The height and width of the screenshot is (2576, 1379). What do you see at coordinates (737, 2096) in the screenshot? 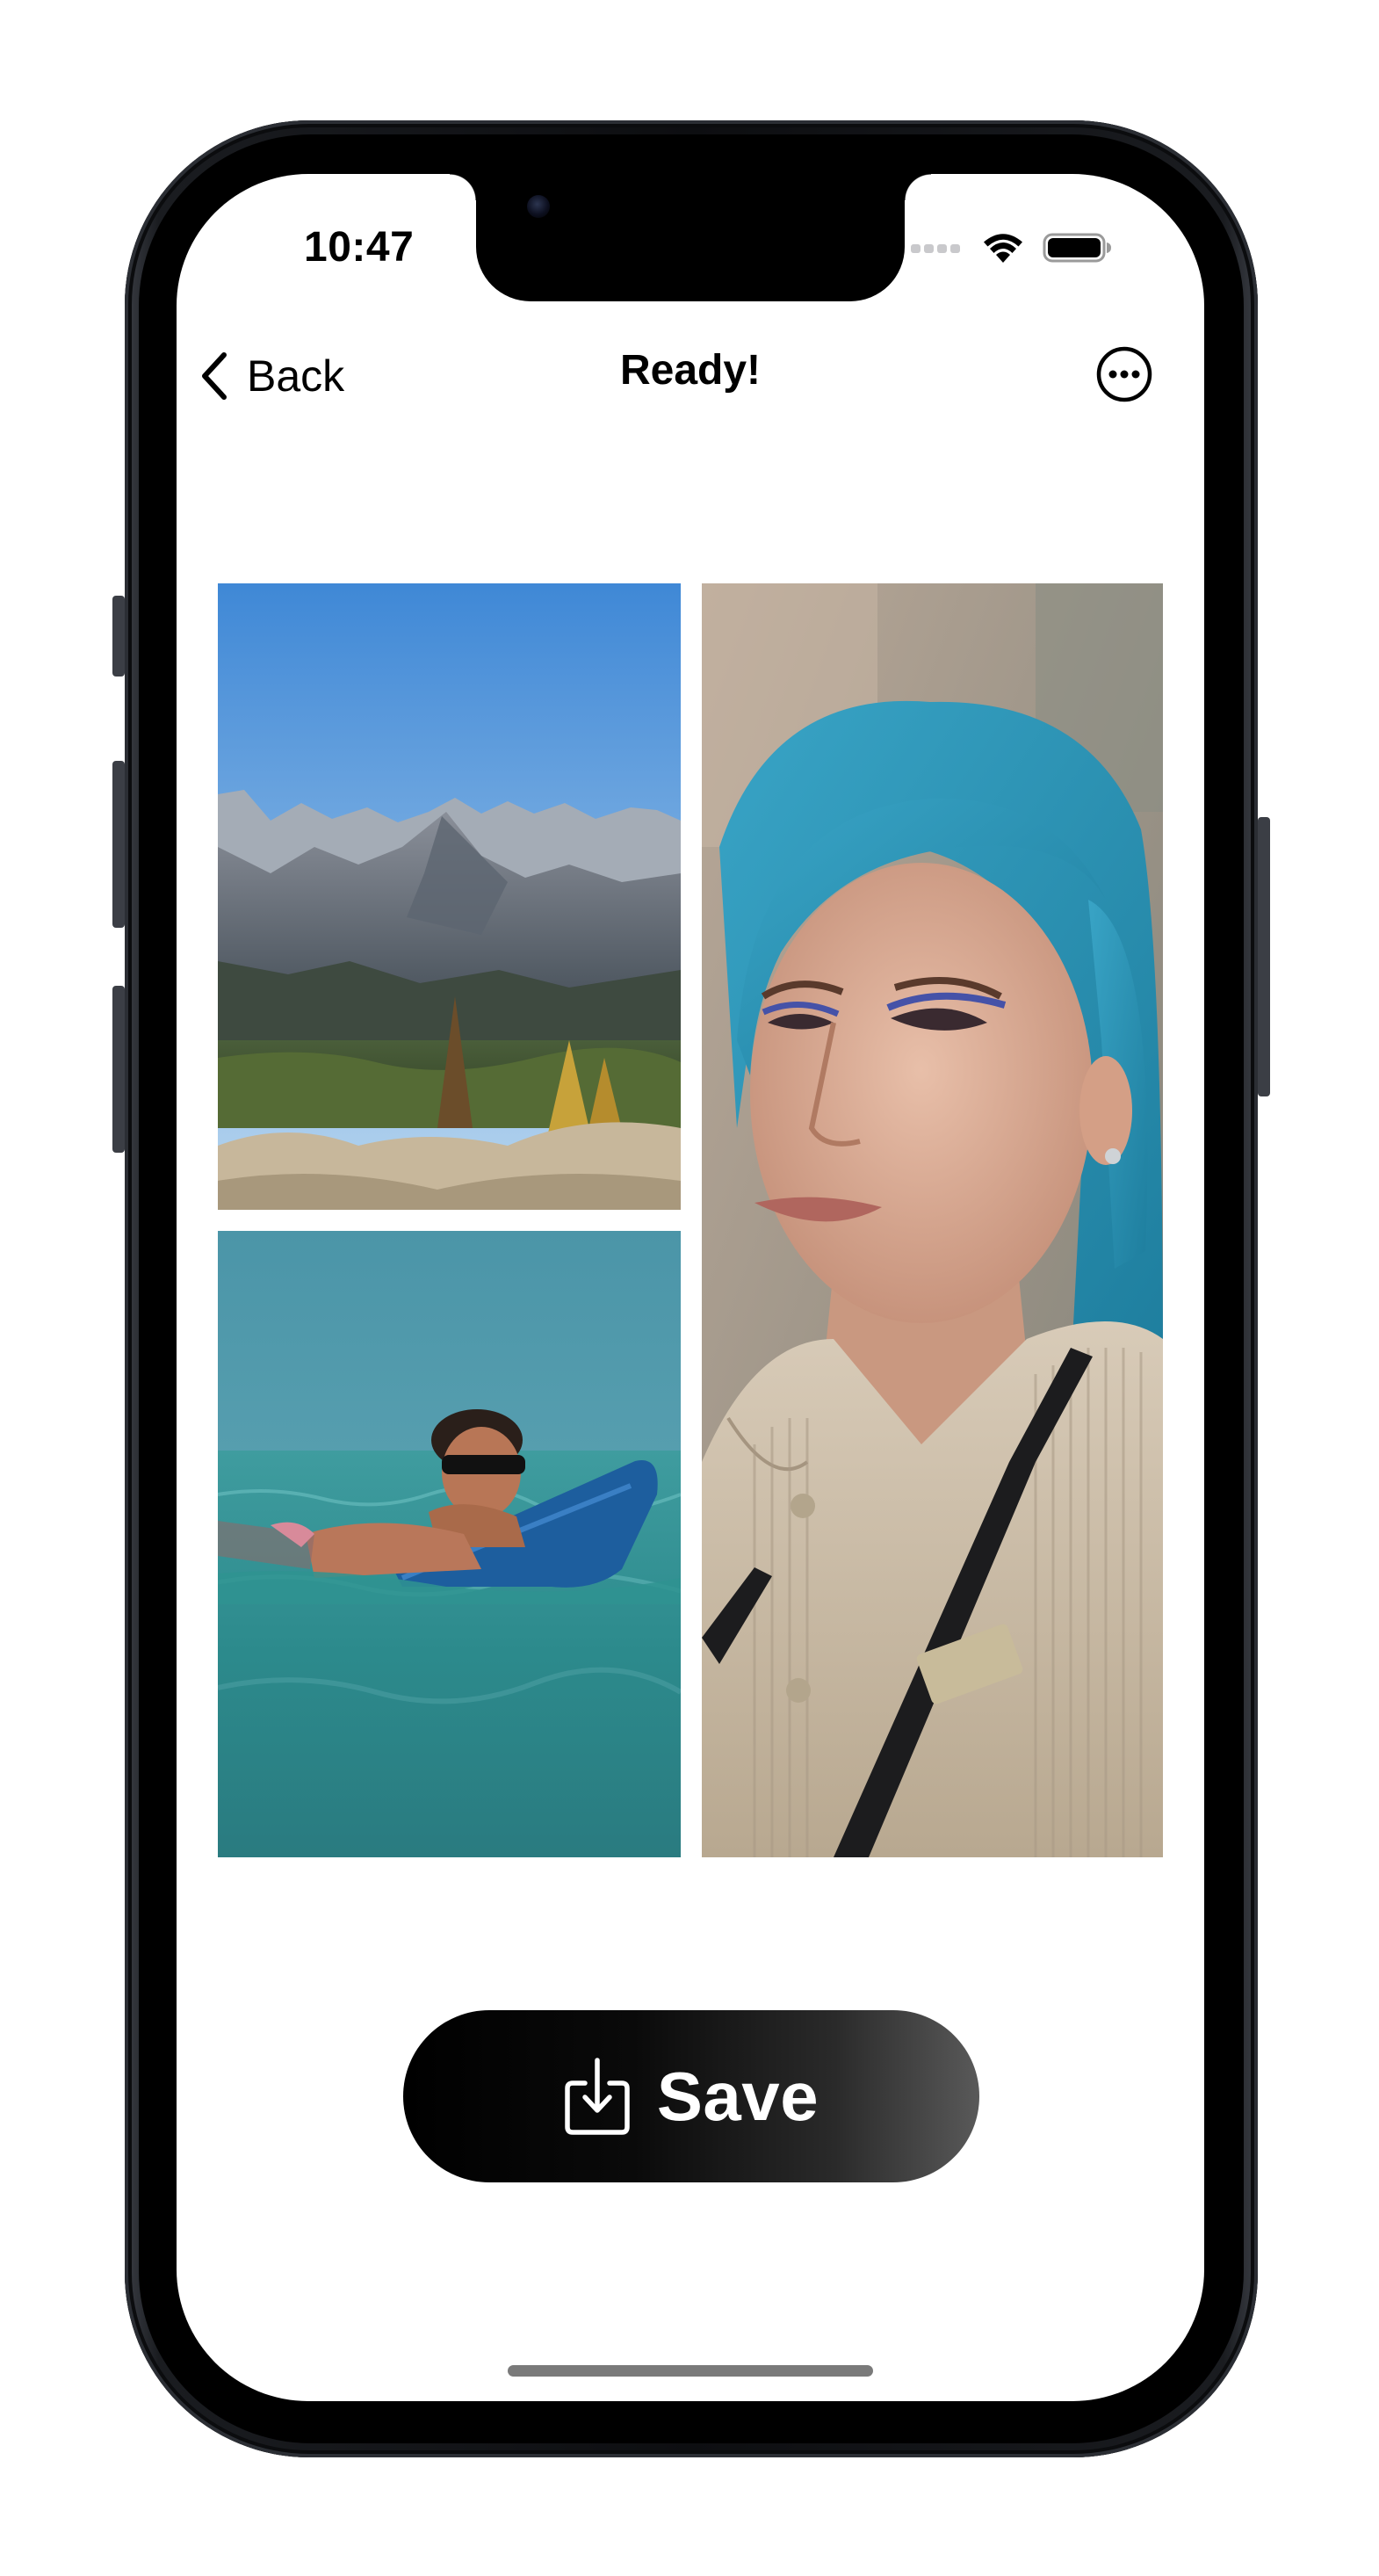
I see `save-label: Save` at bounding box center [737, 2096].